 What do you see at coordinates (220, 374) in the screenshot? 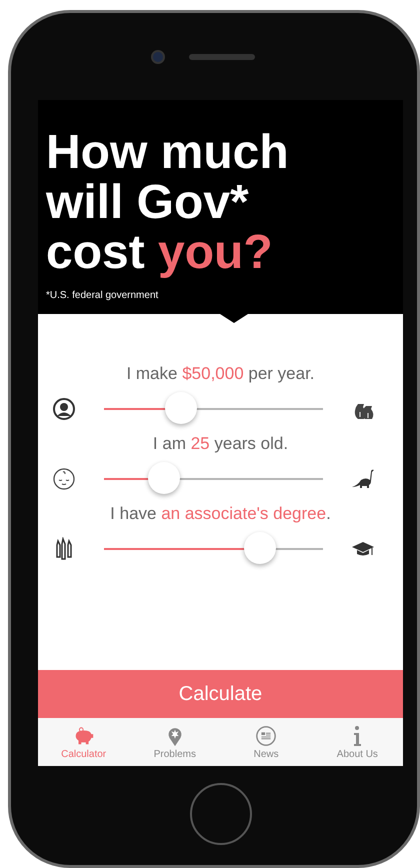
I see `slider-sentence: I make $50,000 per year.` at bounding box center [220, 374].